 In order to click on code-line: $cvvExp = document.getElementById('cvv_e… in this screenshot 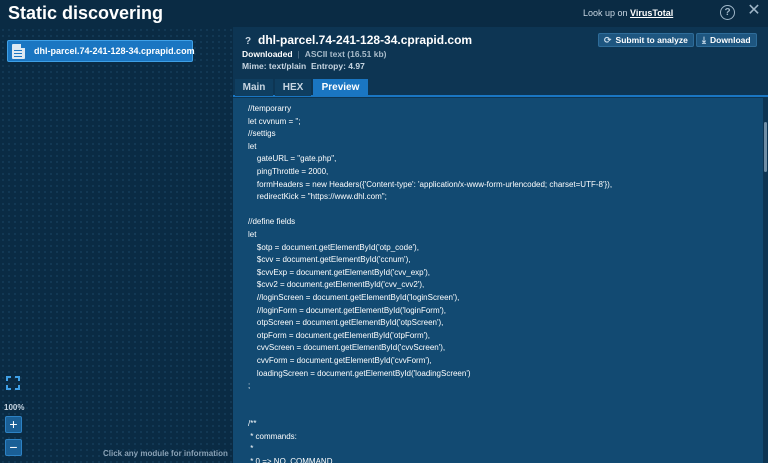, I will do `click(339, 272)`.